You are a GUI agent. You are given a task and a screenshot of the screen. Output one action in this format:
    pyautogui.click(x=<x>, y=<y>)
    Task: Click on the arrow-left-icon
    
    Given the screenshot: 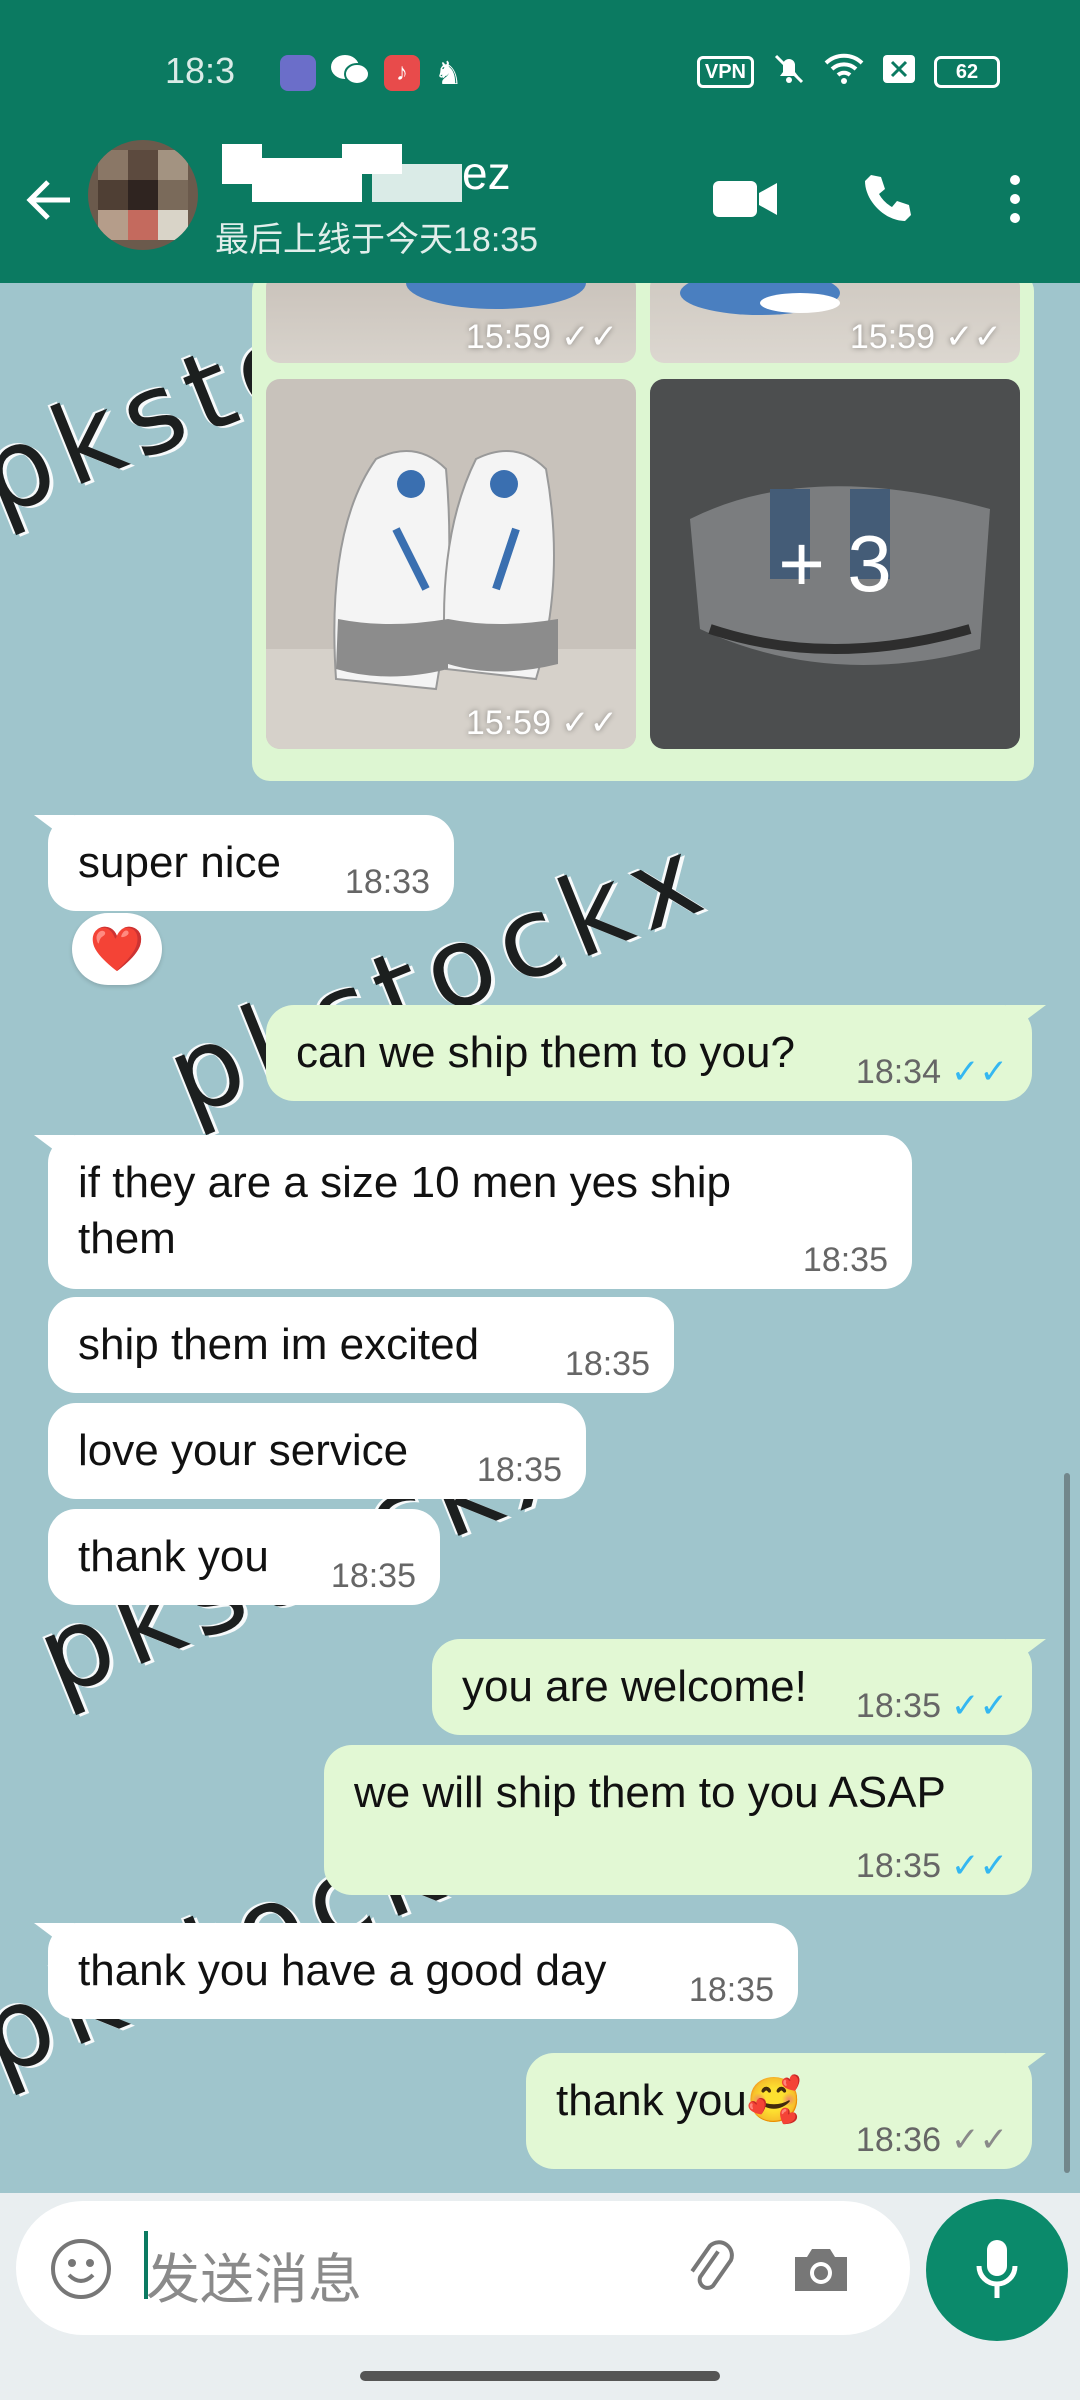 What is the action you would take?
    pyautogui.click(x=48, y=200)
    